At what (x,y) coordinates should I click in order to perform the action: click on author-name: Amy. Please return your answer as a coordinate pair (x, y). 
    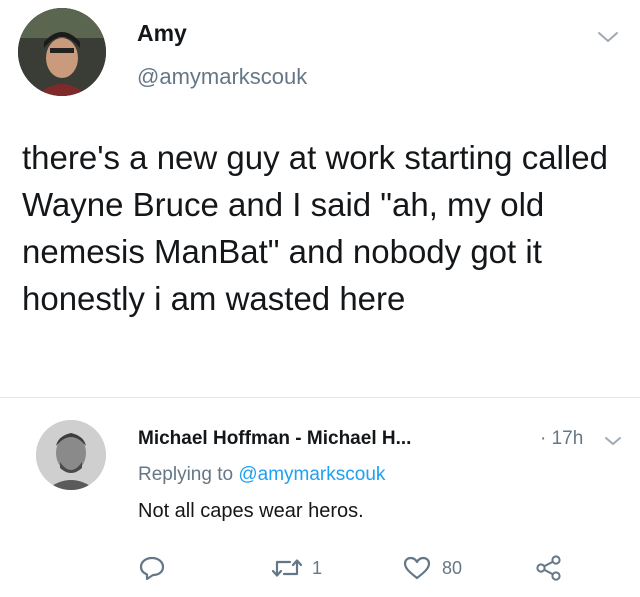
    Looking at the image, I should click on (162, 33).